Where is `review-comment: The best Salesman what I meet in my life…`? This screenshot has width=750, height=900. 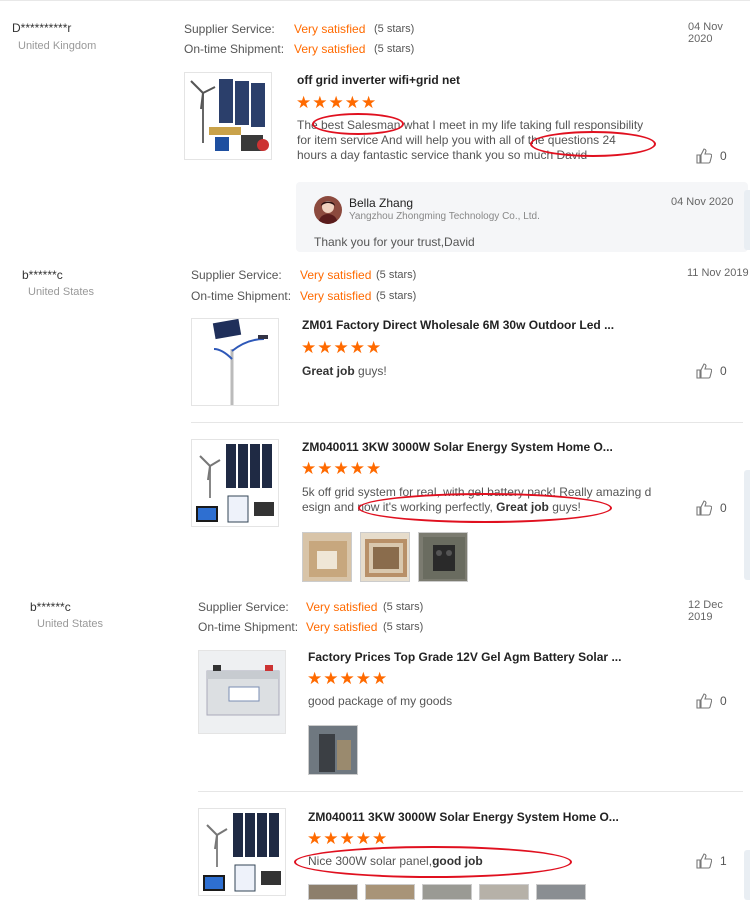
review-comment: The best Salesman what I meet in my life… is located at coordinates (470, 140).